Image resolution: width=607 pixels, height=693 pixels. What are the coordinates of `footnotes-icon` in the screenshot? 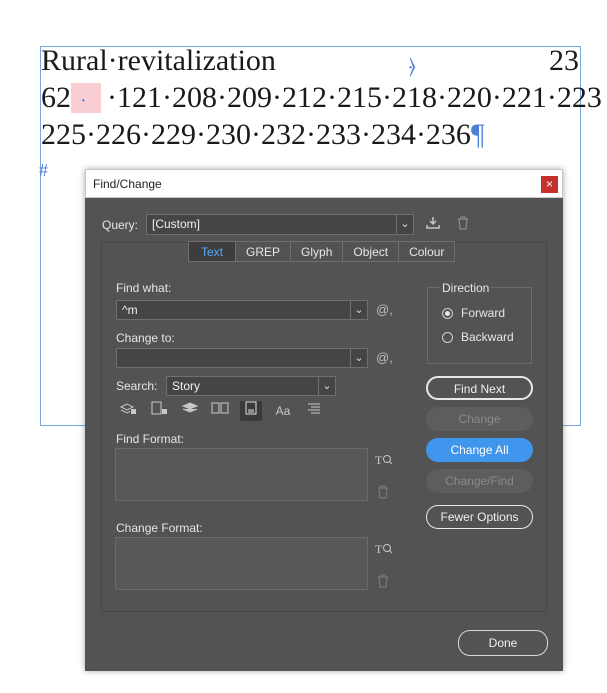 It's located at (251, 411).